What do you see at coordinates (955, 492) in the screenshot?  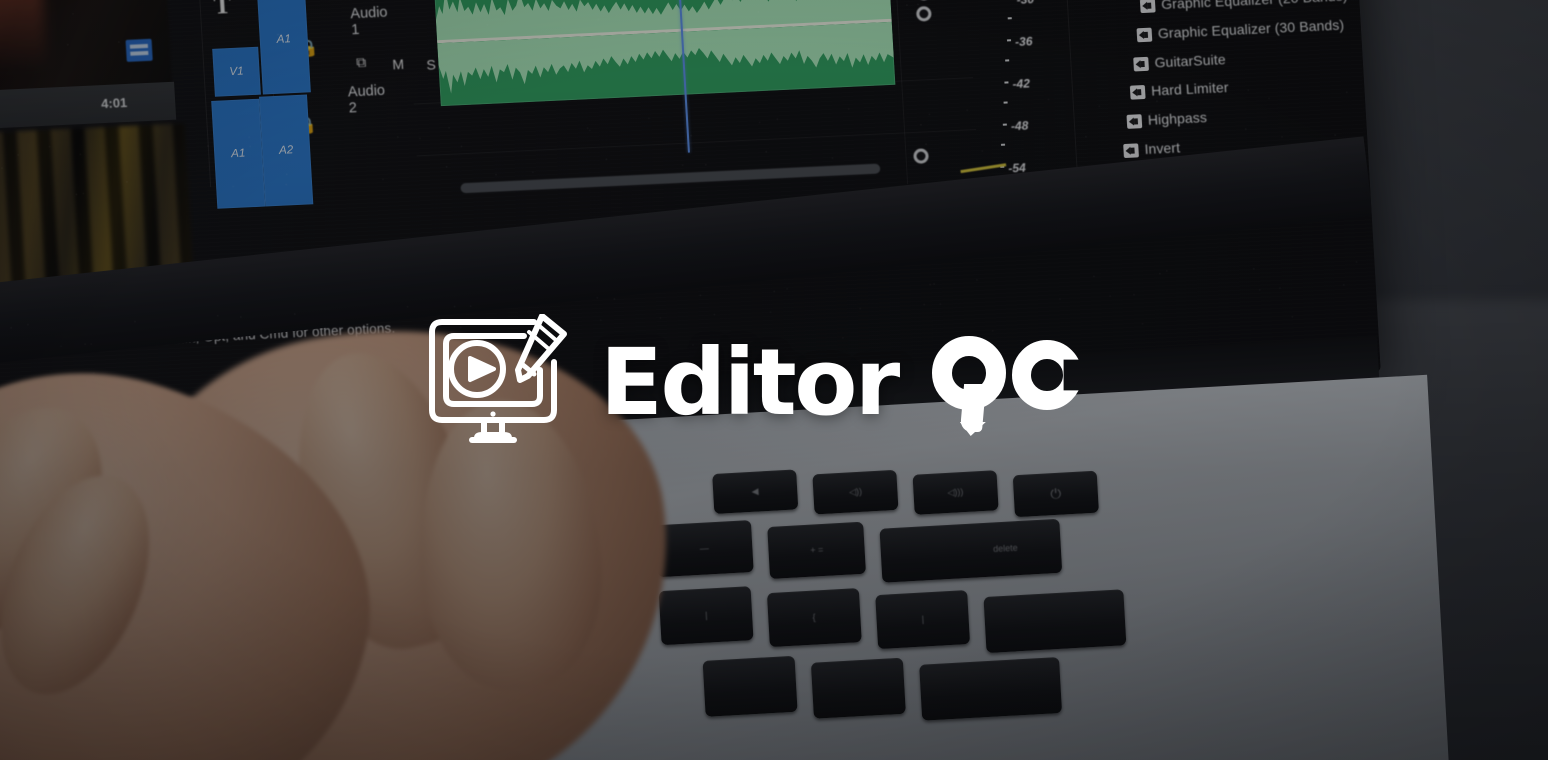 I see `key-f12: ◁)))` at bounding box center [955, 492].